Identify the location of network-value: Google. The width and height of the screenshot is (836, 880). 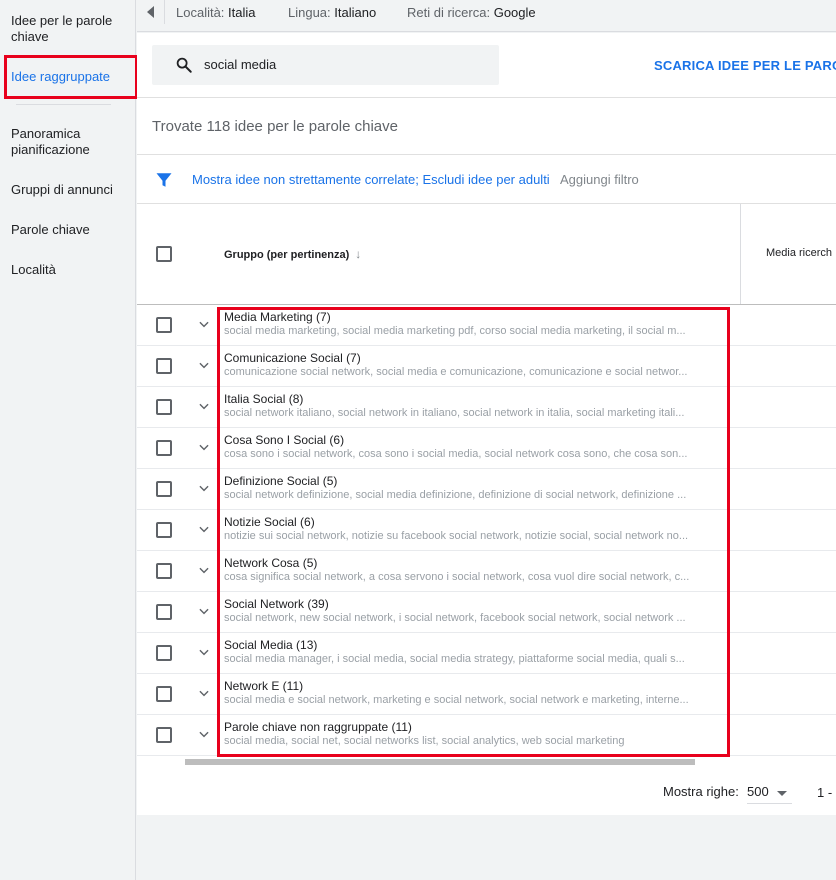
(514, 12).